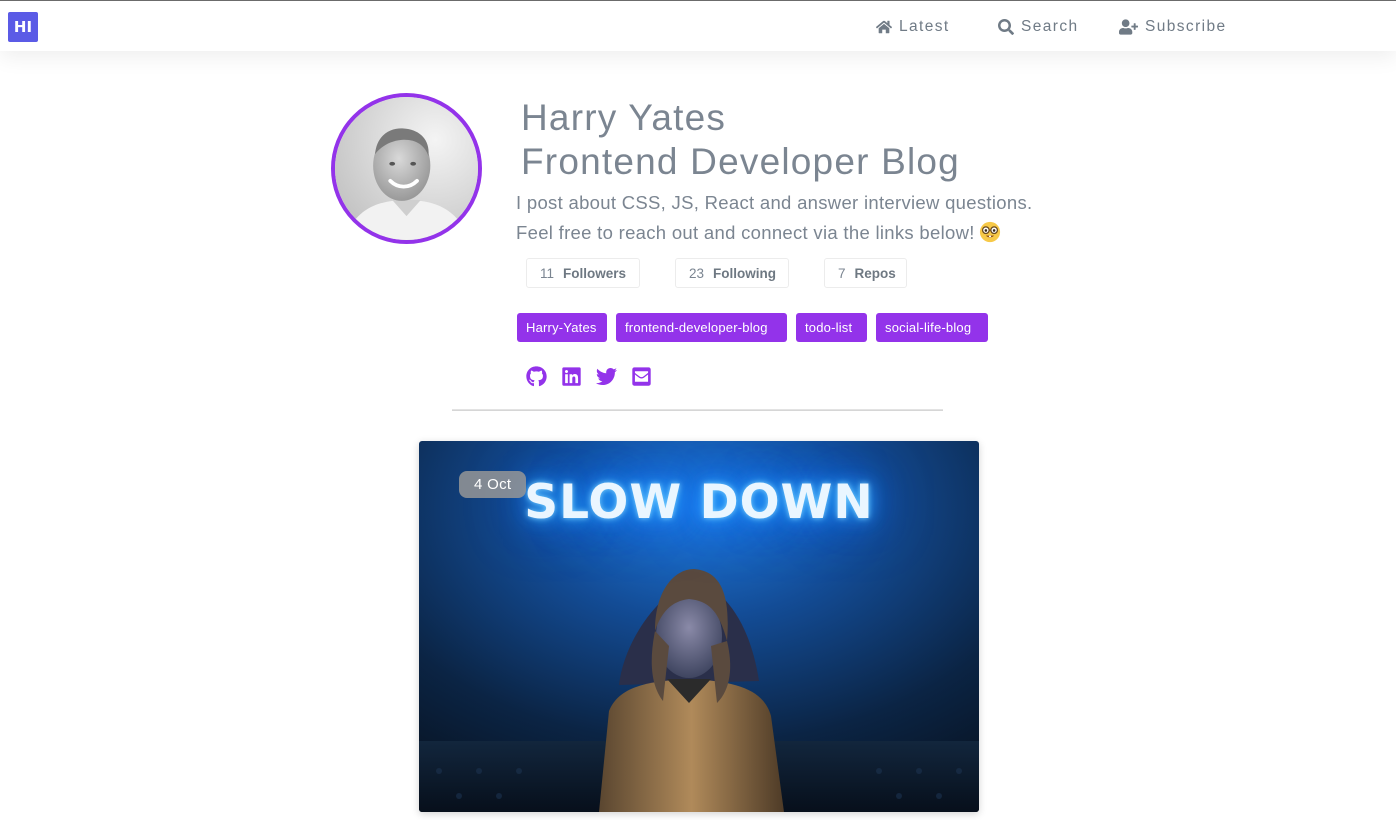  I want to click on tag-frontend-developer-blog: frontend-developer-blog, so click(701, 327).